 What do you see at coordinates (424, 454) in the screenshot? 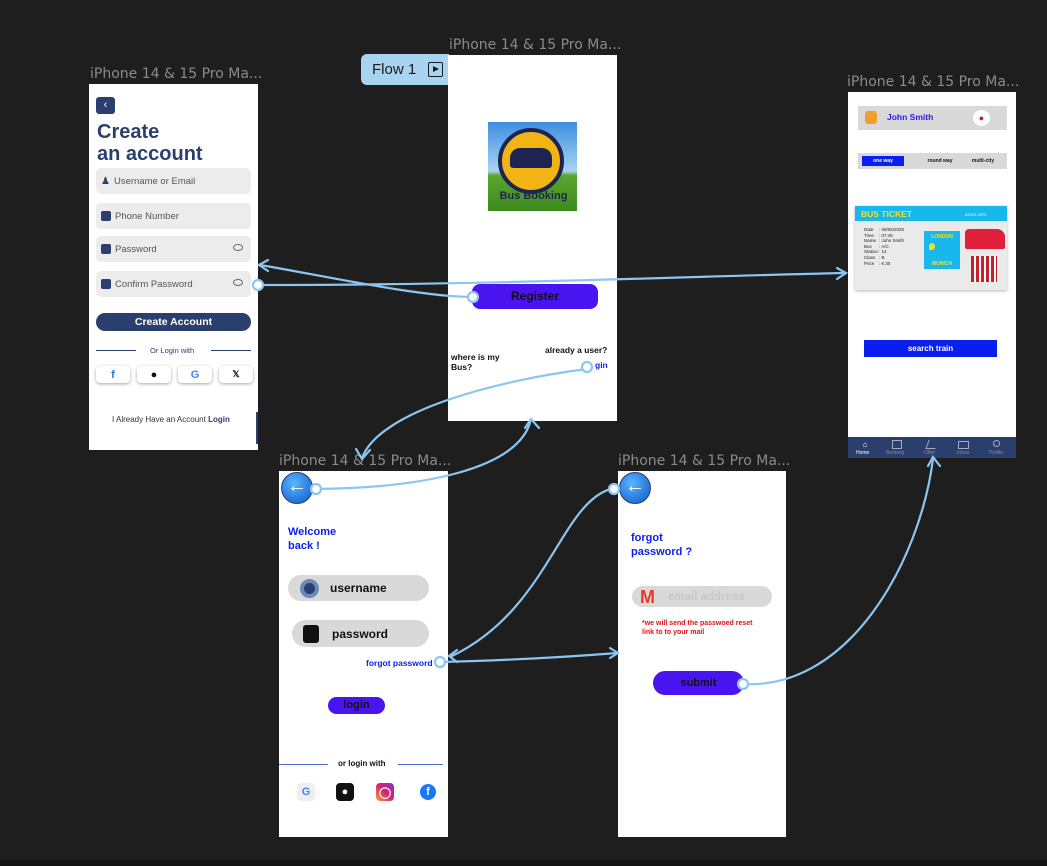
I see `connector-back-to-splash` at bounding box center [424, 454].